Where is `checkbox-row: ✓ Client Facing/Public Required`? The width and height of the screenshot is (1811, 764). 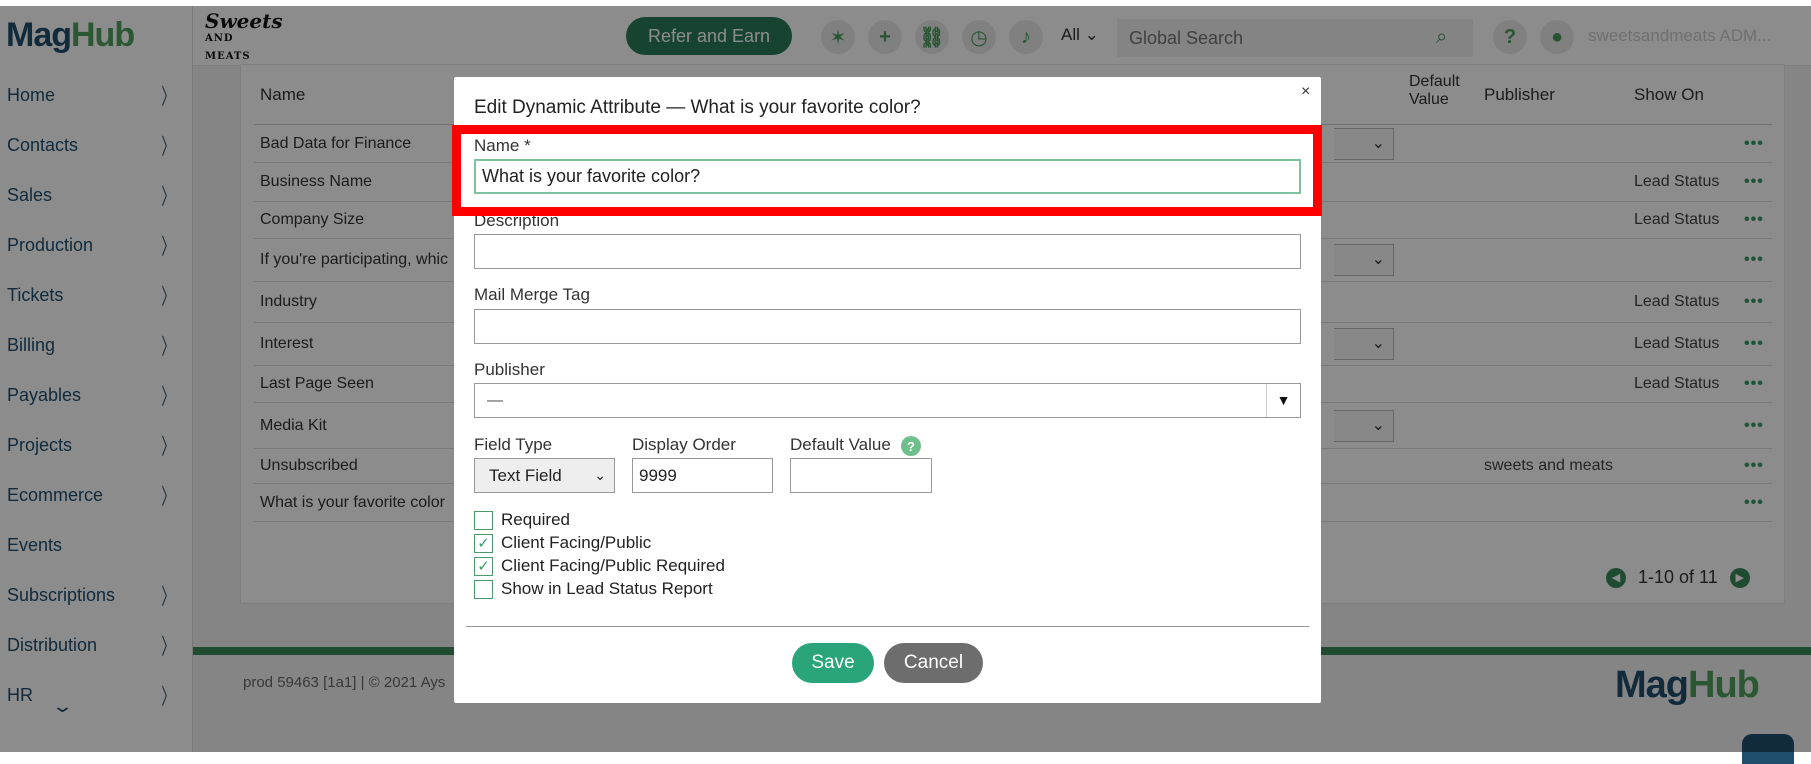
checkbox-row: ✓ Client Facing/Public Required is located at coordinates (599, 566).